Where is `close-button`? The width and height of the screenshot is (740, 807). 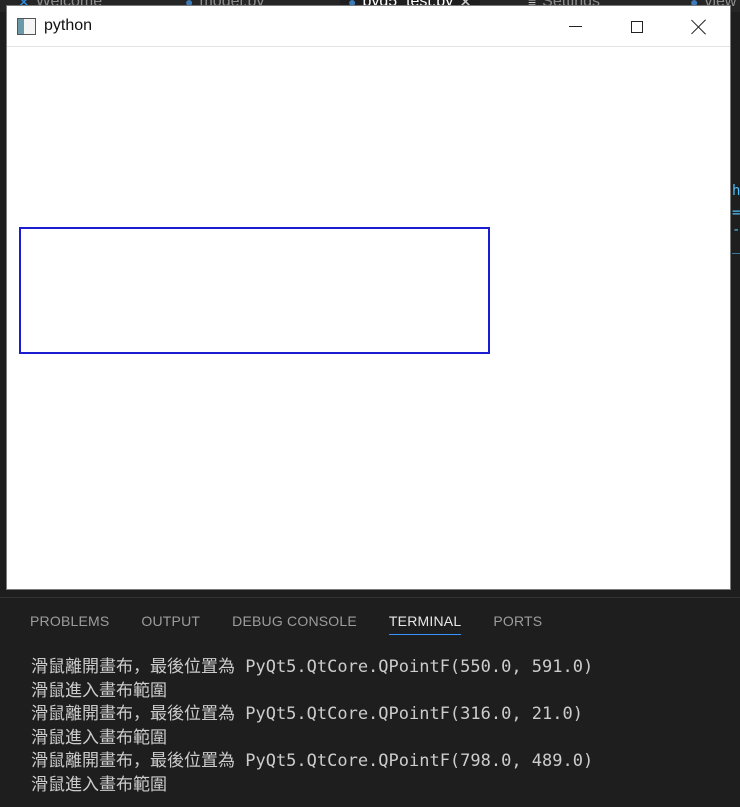 close-button is located at coordinates (699, 26).